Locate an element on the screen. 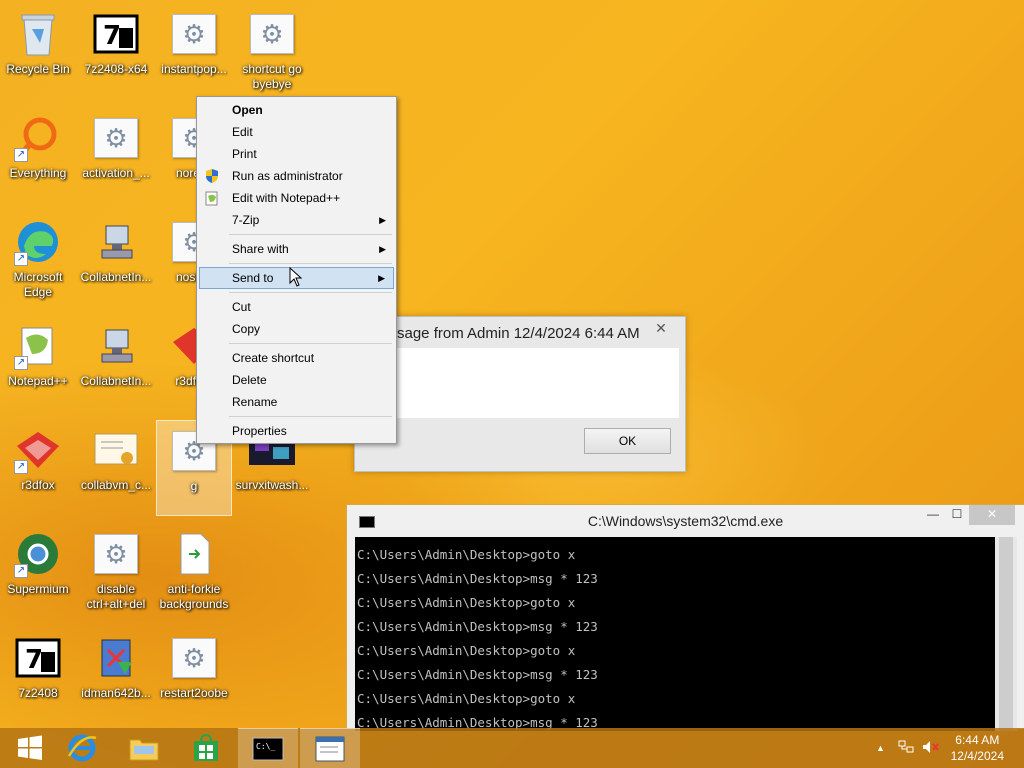 The height and width of the screenshot is (768, 1024). desktop-icon-7z2408: 7 7z2408 is located at coordinates (38, 676).